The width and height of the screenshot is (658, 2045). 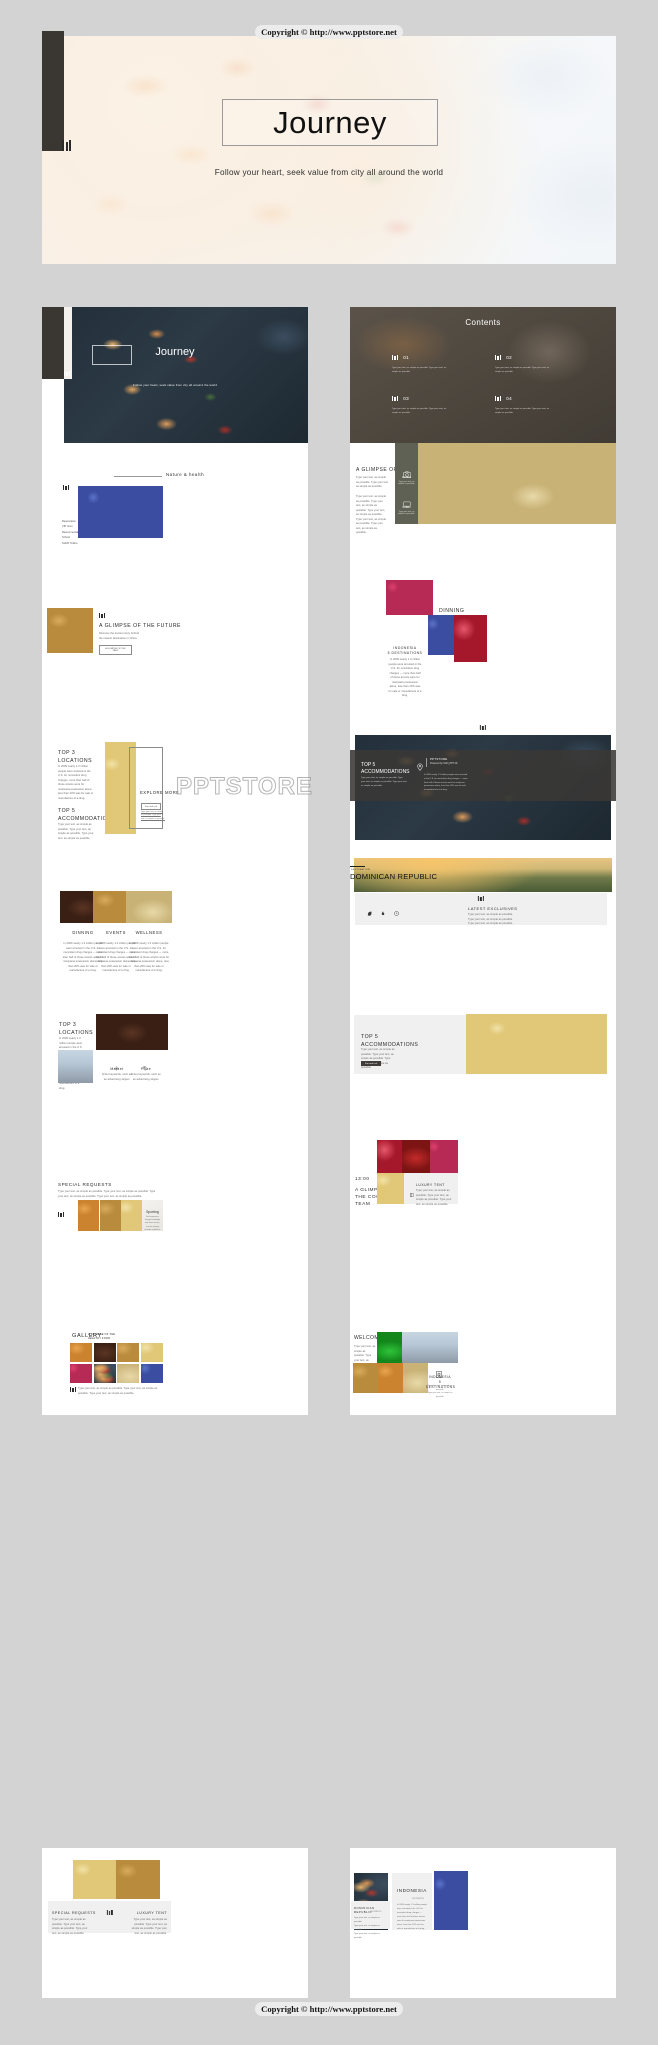 What do you see at coordinates (406, 357) in the screenshot?
I see `contents-item-num: 01` at bounding box center [406, 357].